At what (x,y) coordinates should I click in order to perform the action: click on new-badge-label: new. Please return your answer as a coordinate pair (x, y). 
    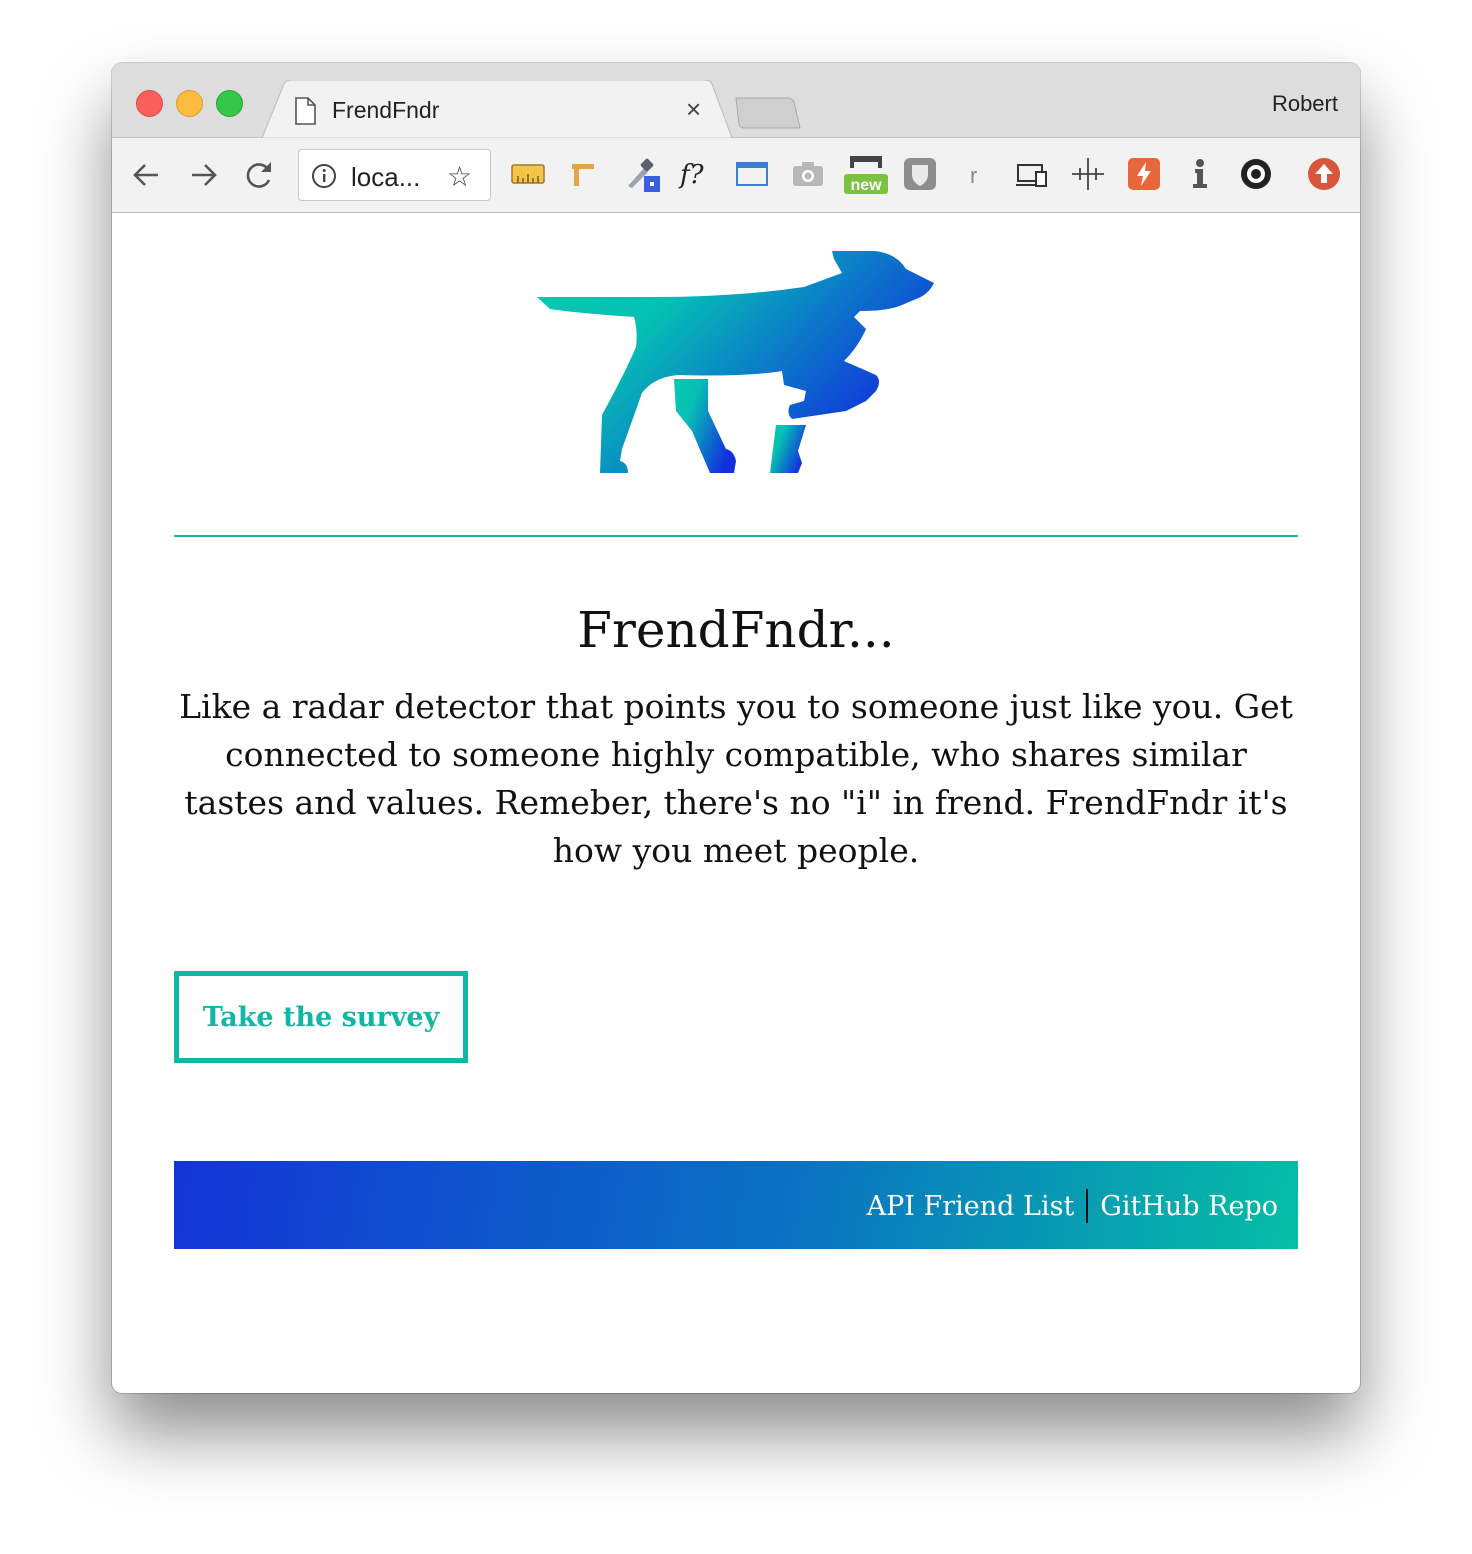
    Looking at the image, I should click on (866, 185).